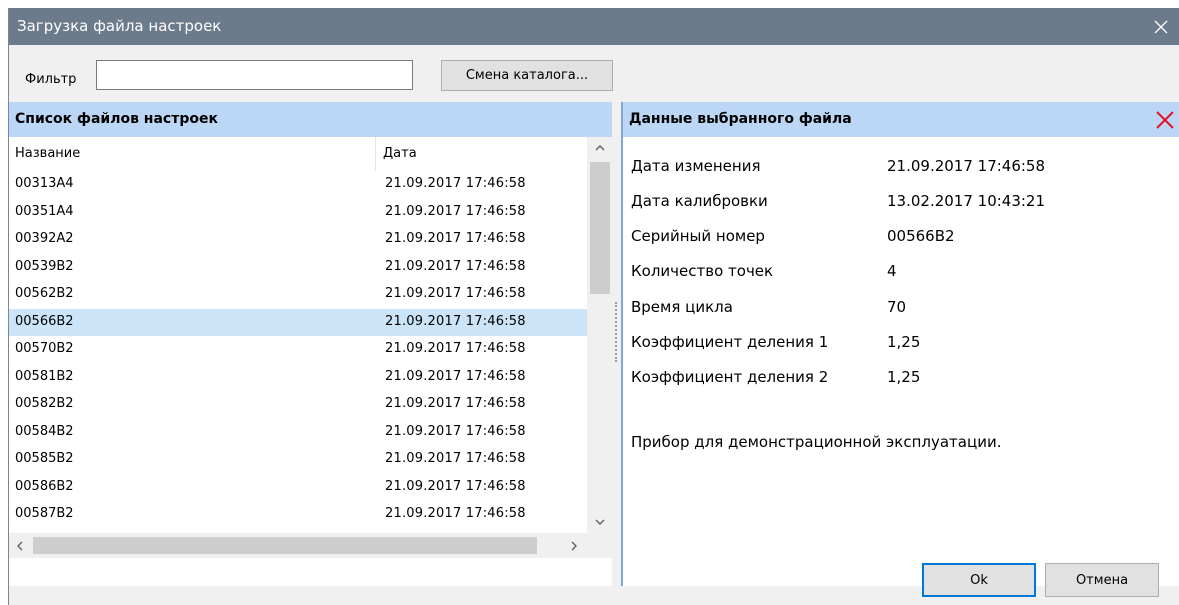 The image size is (1179, 605). What do you see at coordinates (298, 295) in the screenshot?
I see `table-row: 00562B2 21.09.2017 17:46:58` at bounding box center [298, 295].